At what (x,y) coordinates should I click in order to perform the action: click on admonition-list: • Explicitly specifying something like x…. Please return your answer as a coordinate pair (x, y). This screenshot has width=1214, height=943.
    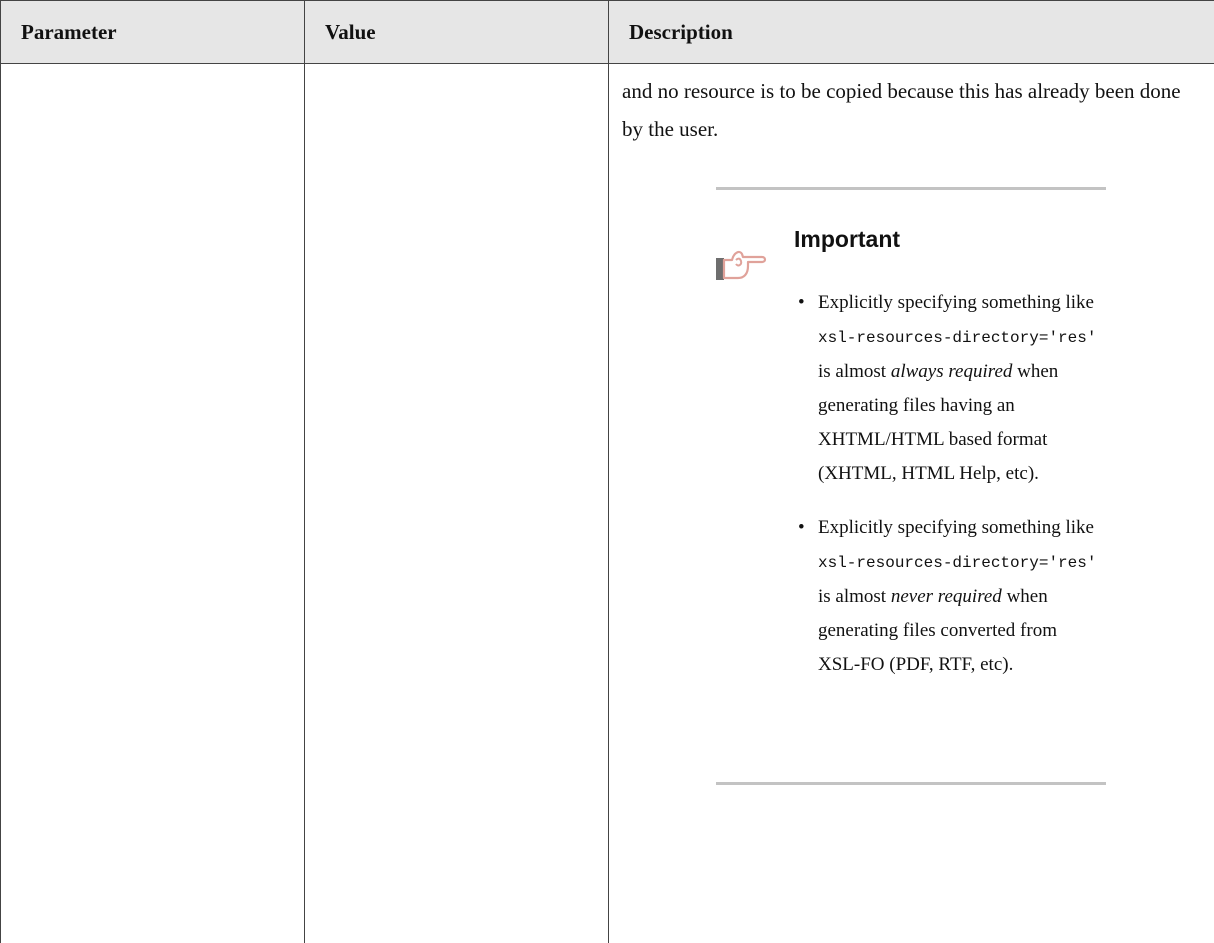
    Looking at the image, I should click on (911, 484).